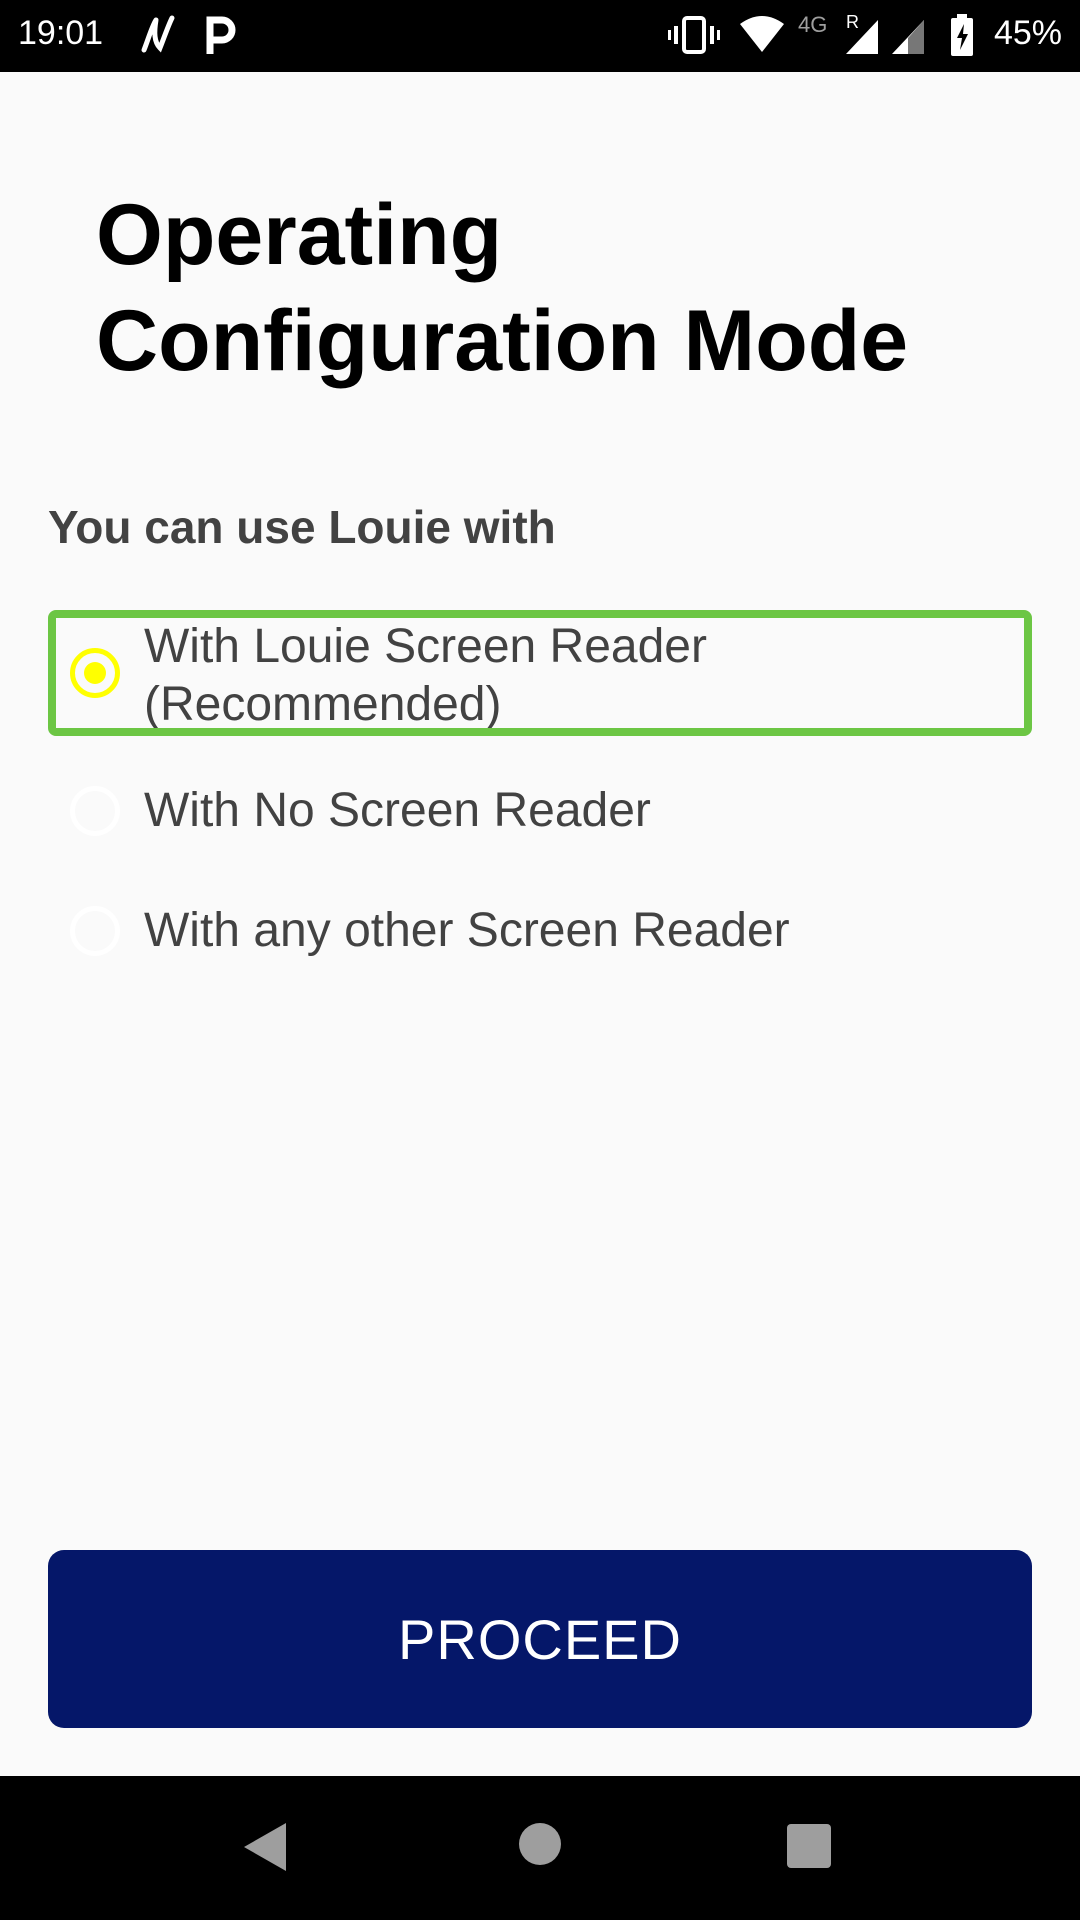 The width and height of the screenshot is (1080, 1920). Describe the element at coordinates (221, 35) in the screenshot. I see `p-icon` at that location.